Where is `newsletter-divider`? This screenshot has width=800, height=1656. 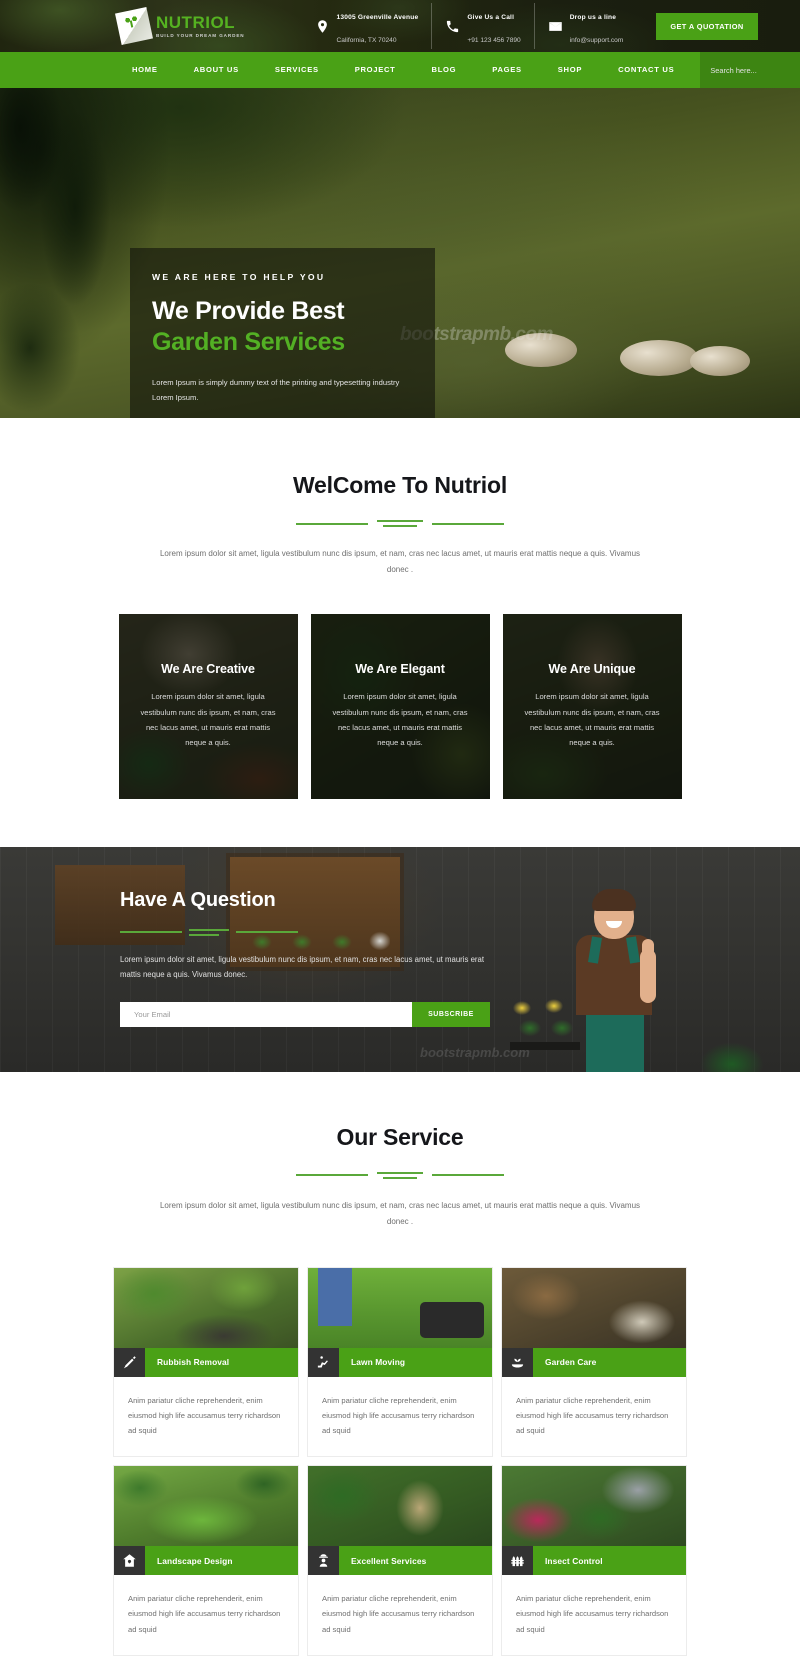 newsletter-divider is located at coordinates (460, 932).